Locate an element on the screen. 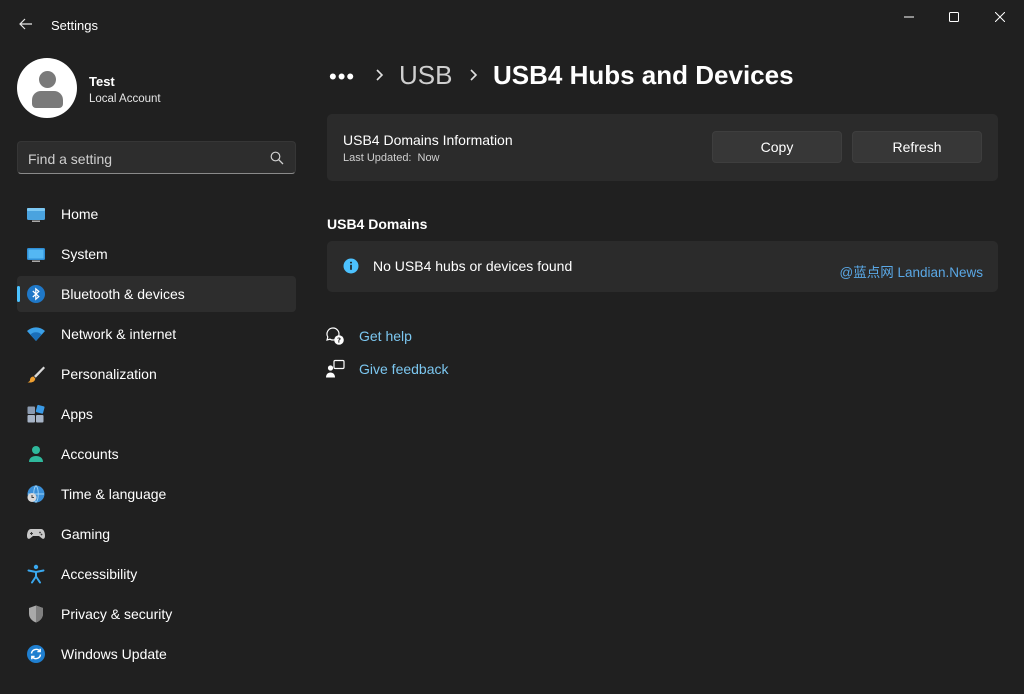 Image resolution: width=1024 pixels, height=694 pixels. minimize-button is located at coordinates (909, 17).